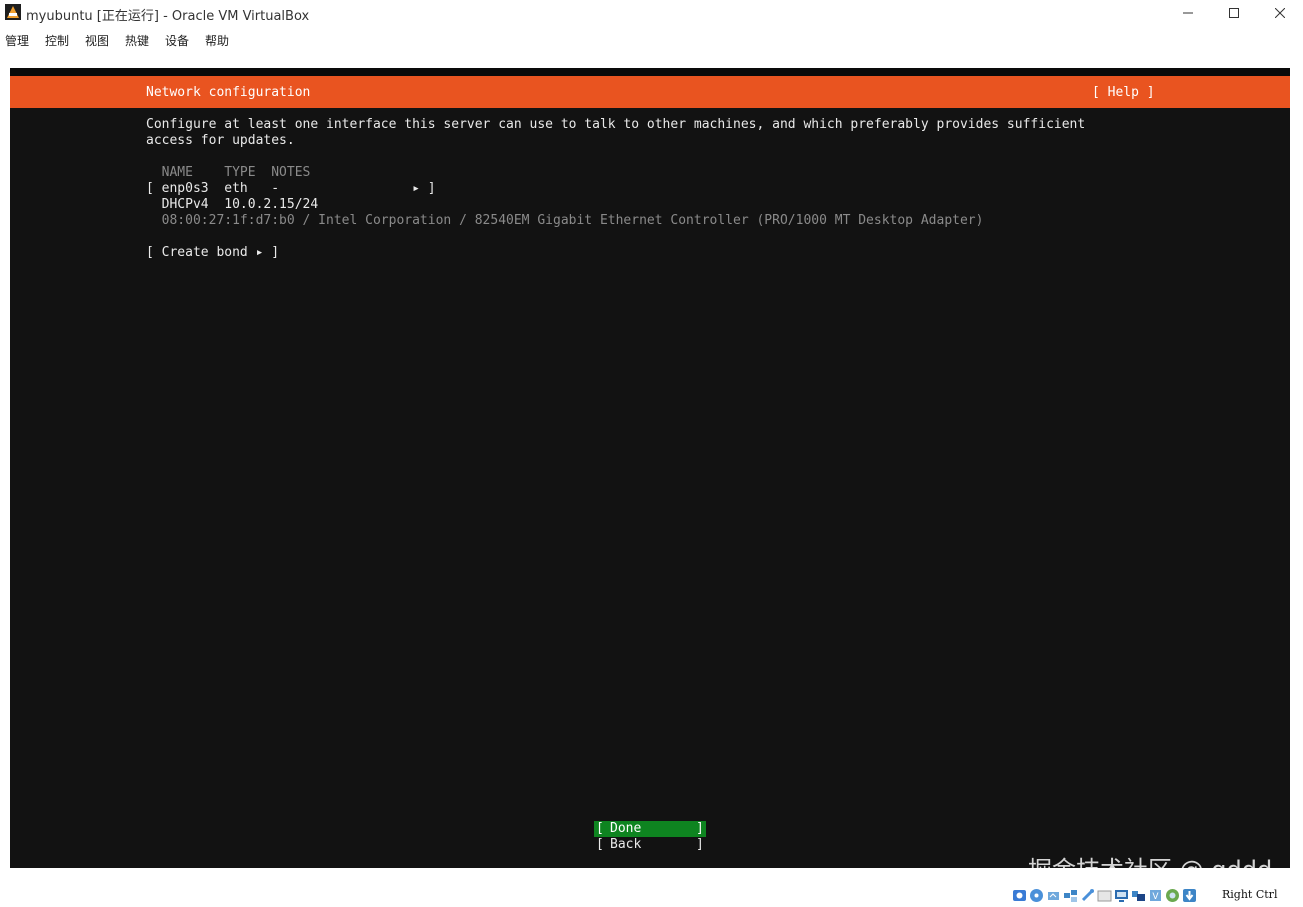 This screenshot has height=907, width=1303. I want to click on back-bracket-open: [, so click(600, 844).